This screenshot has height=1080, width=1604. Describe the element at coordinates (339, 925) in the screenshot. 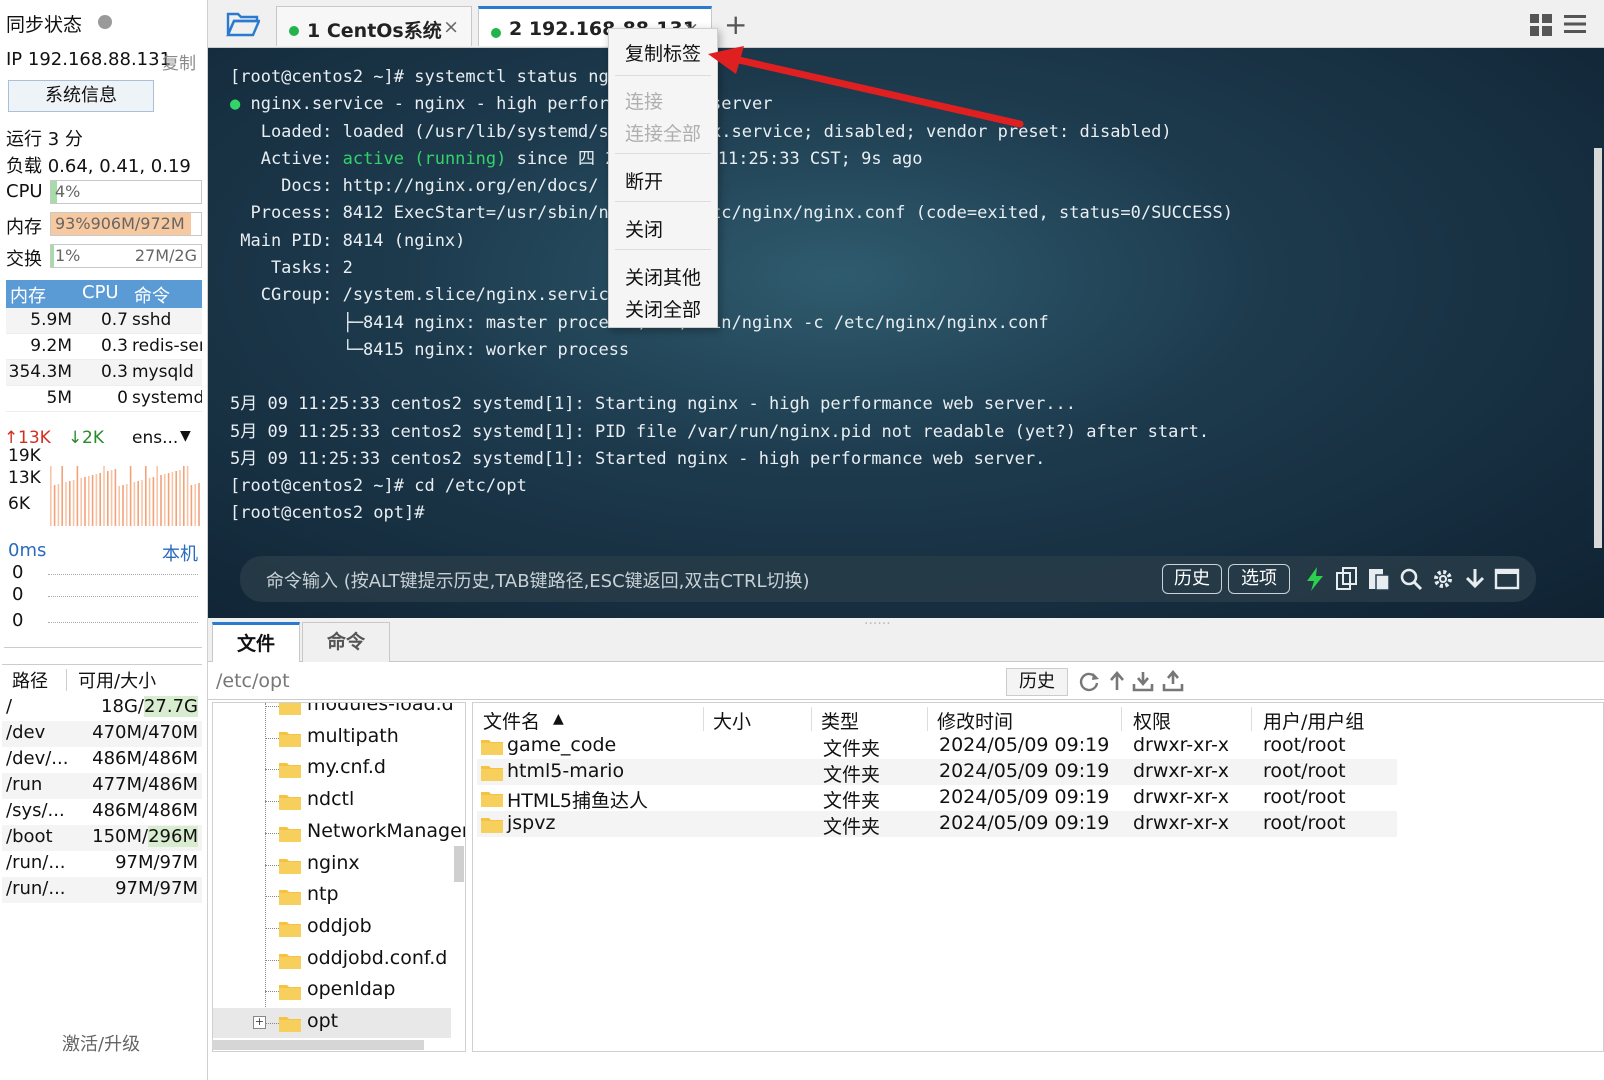

I see `tree-item-label: oddjob` at that location.